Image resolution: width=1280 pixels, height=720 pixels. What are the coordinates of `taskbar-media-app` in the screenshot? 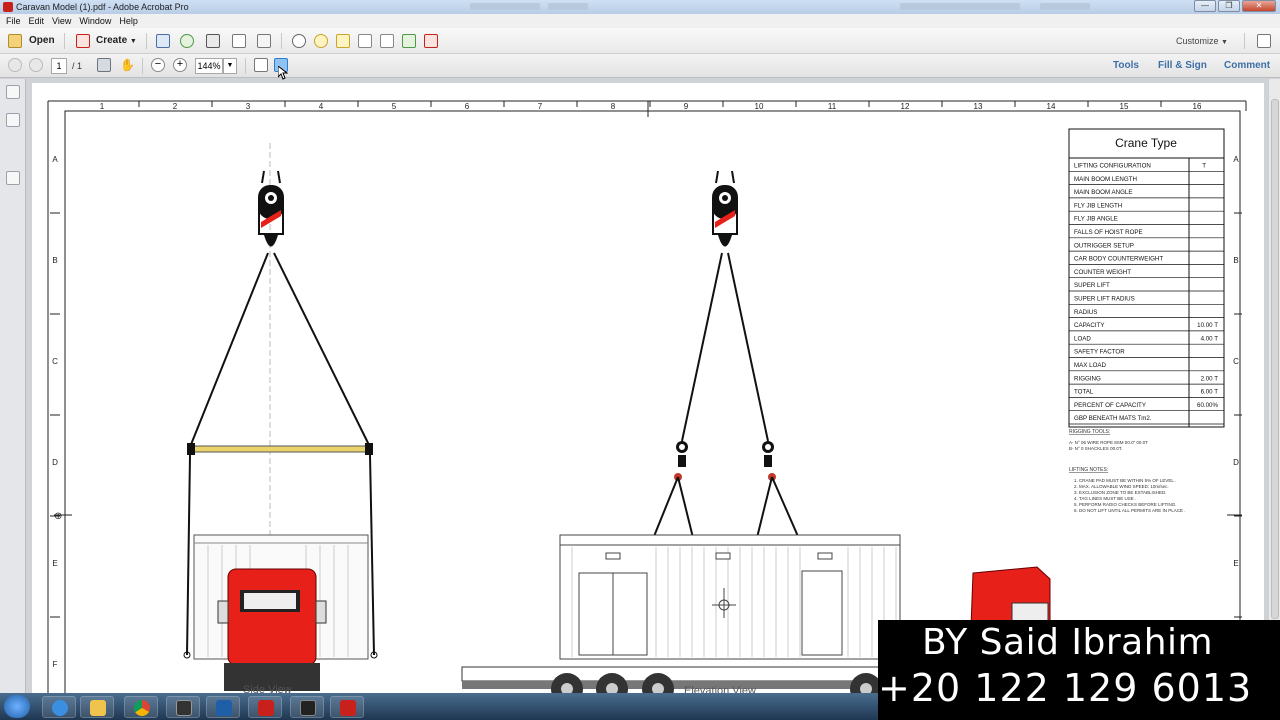 It's located at (183, 707).